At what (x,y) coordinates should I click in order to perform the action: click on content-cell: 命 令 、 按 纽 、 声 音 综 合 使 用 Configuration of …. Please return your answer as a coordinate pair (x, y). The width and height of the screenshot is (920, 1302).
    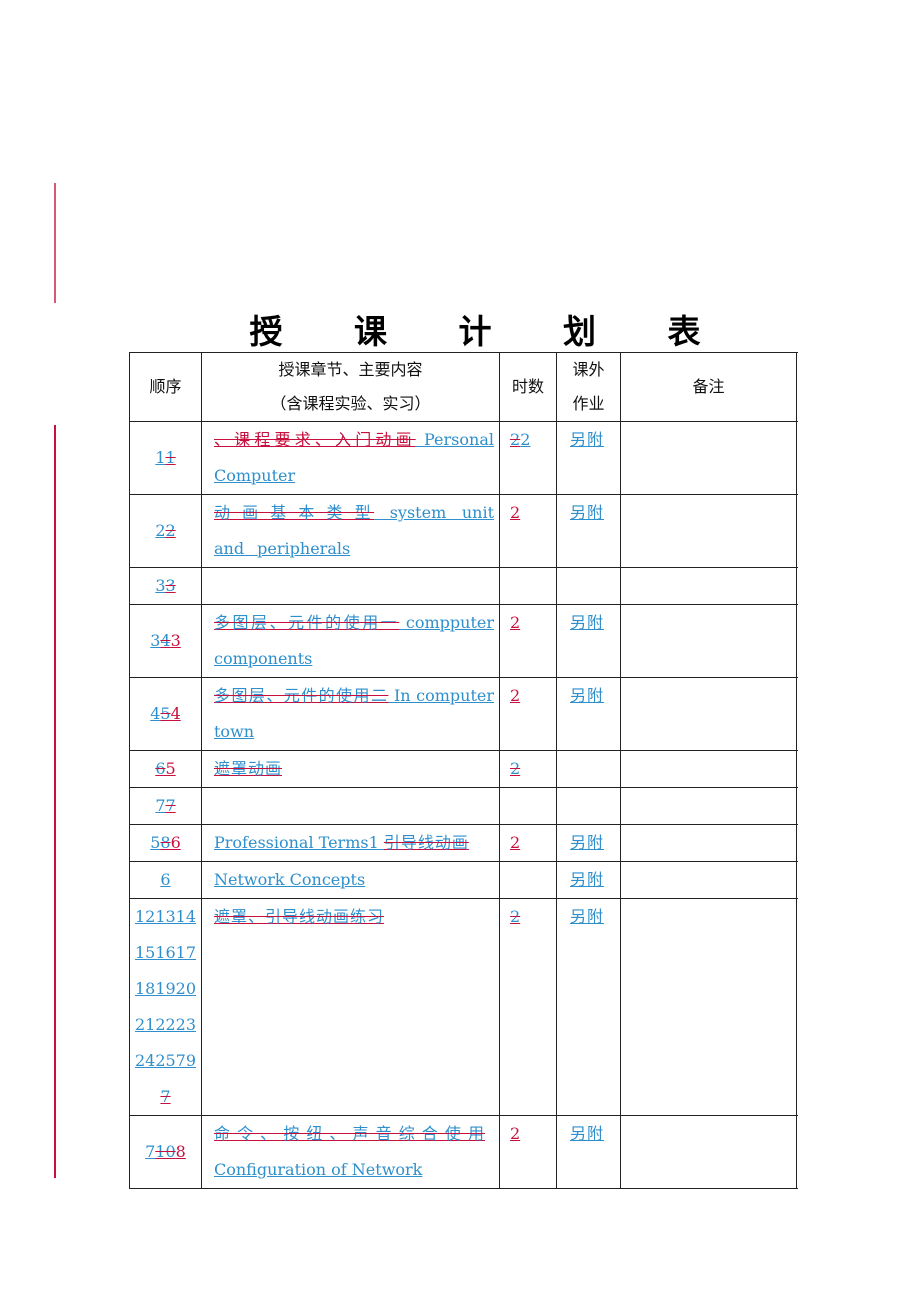
    Looking at the image, I should click on (350, 1152).